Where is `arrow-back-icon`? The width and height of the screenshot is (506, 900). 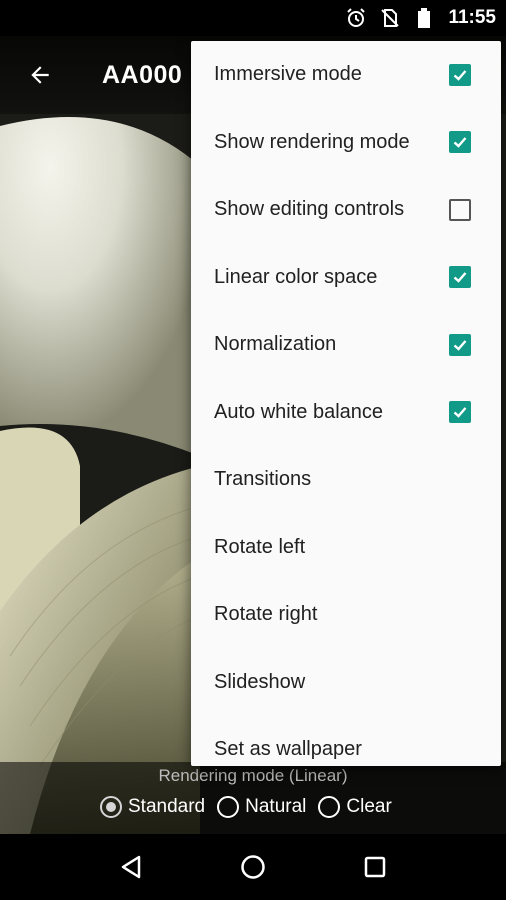 arrow-back-icon is located at coordinates (40, 75).